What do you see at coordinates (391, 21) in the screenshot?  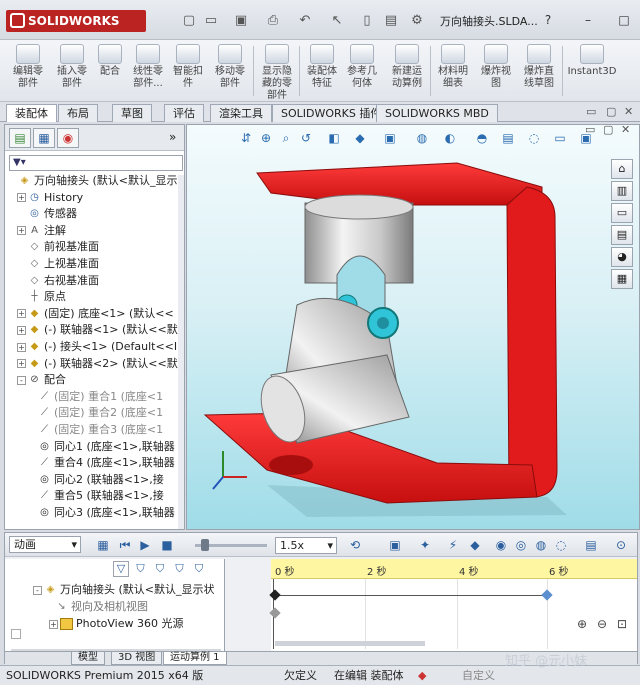 I see `file-properties-icon: ▤` at bounding box center [391, 21].